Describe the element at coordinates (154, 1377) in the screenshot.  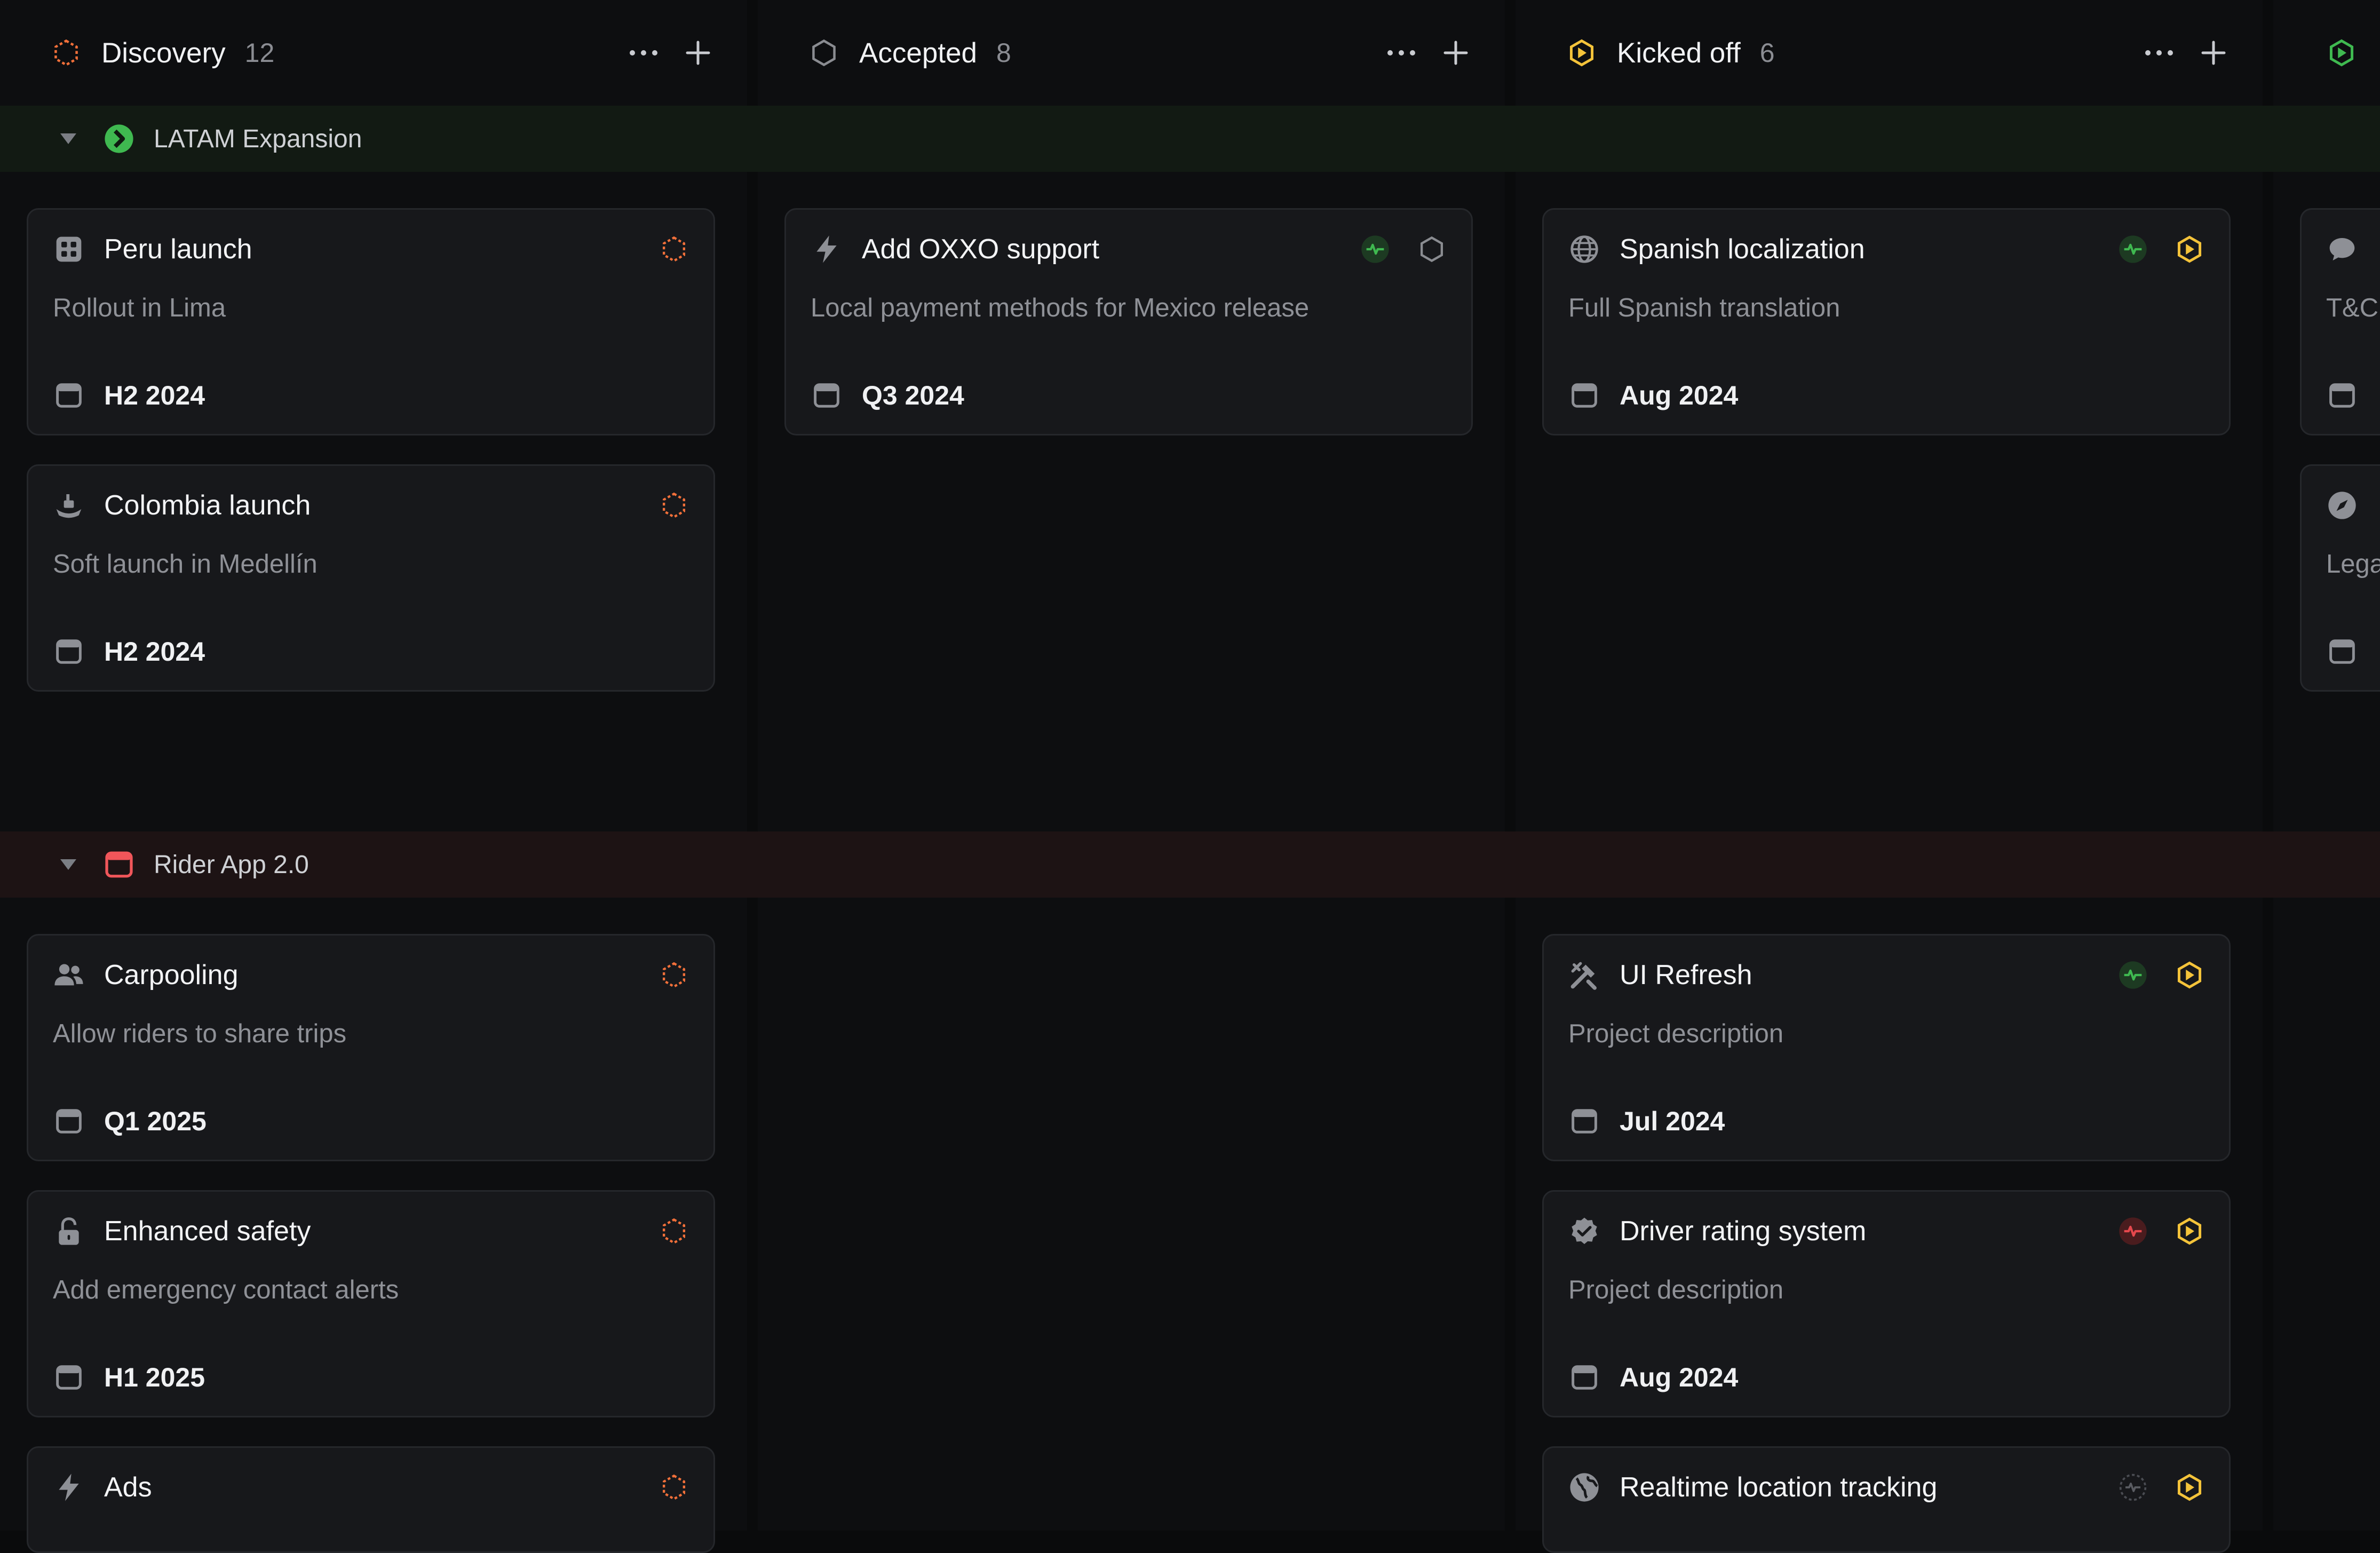
I see `target-date: H1 2025` at that location.